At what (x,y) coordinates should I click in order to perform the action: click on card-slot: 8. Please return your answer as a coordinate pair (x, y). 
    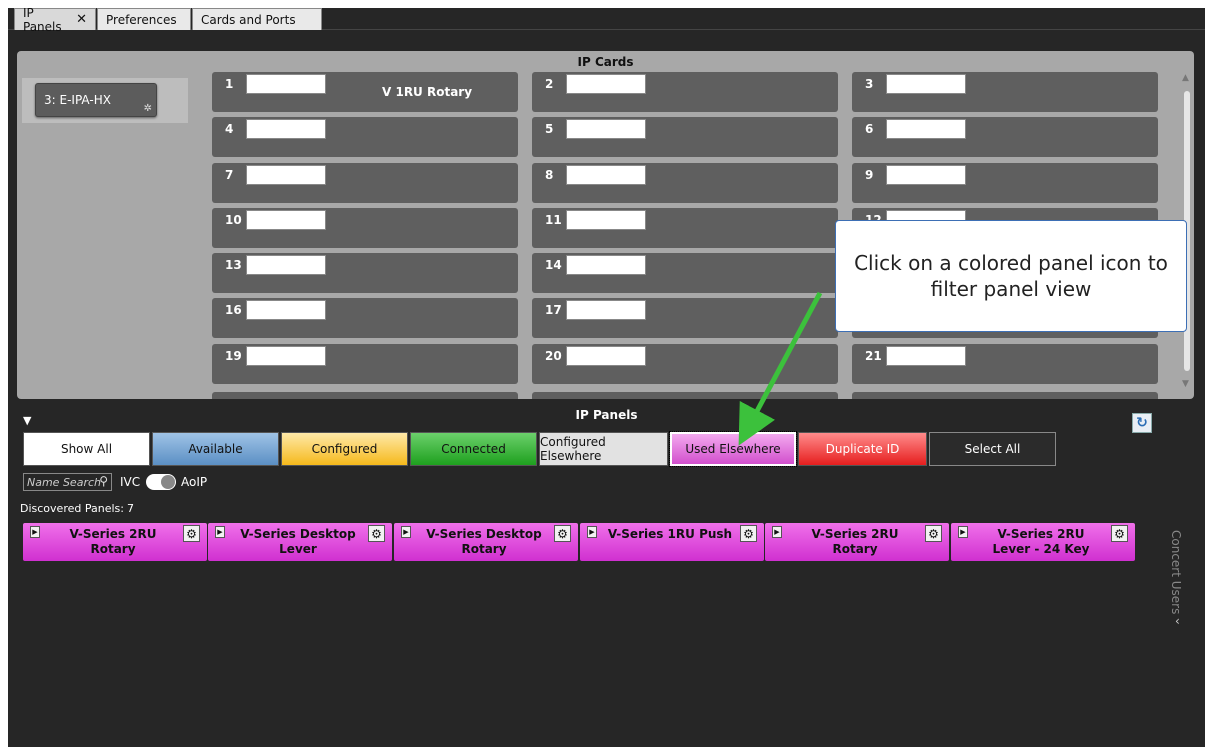
    Looking at the image, I should click on (685, 183).